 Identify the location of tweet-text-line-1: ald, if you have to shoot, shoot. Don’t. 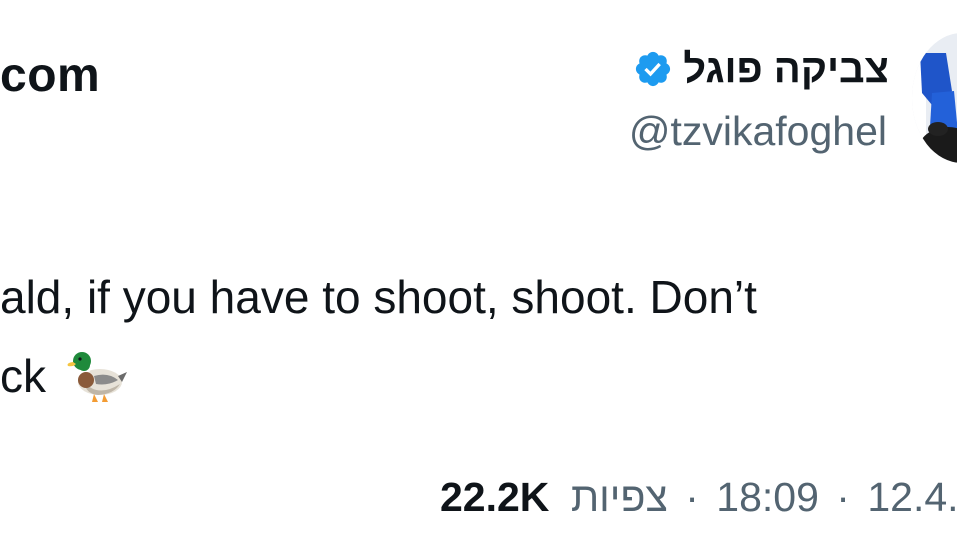
(378, 297).